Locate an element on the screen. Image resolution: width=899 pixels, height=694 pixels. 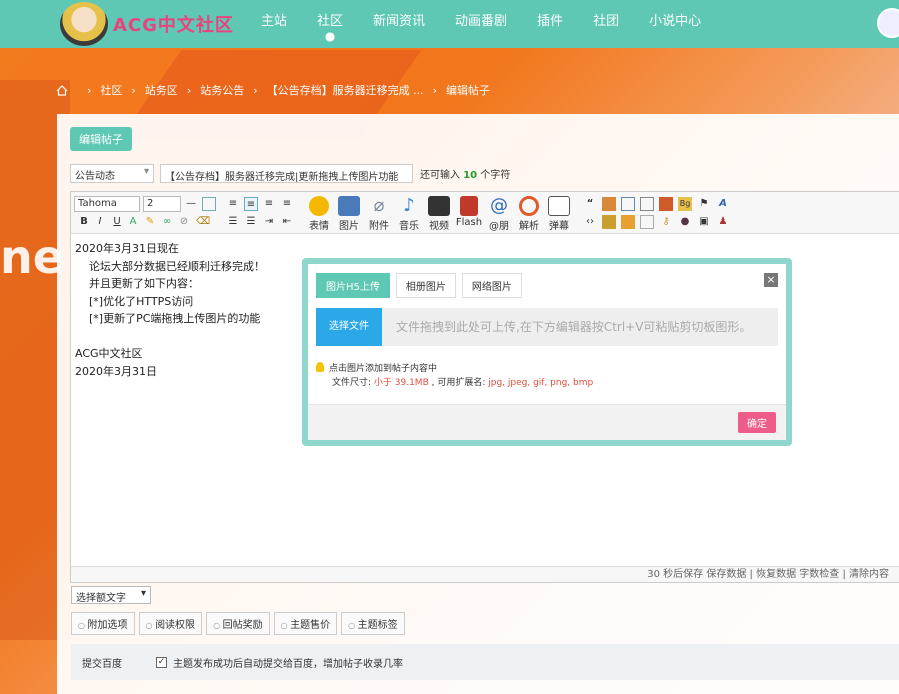
outdent-icon: ⇤ is located at coordinates (287, 222).